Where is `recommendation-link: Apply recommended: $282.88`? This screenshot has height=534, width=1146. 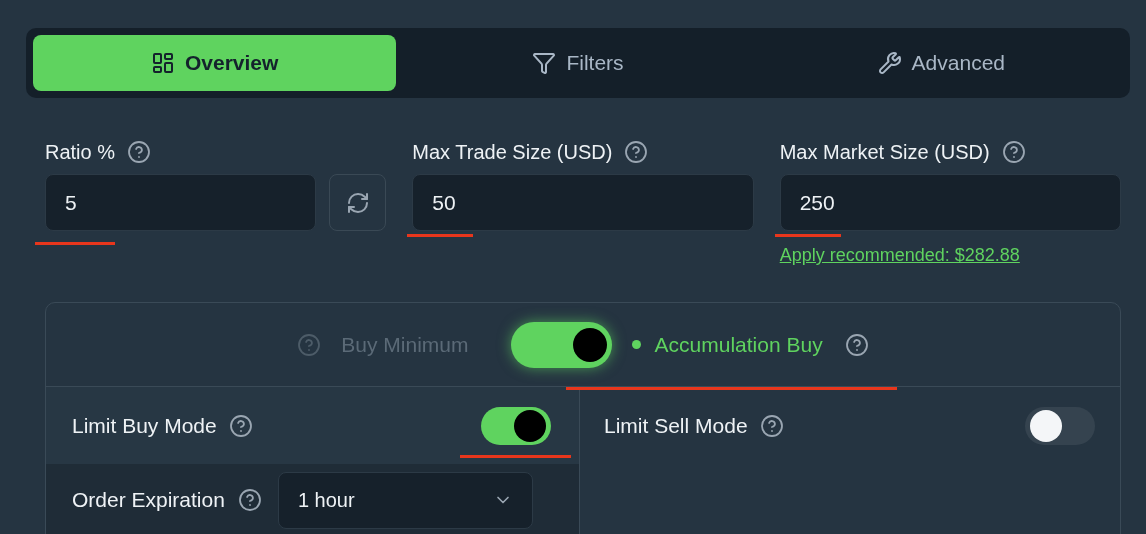
recommendation-link: Apply recommended: $282.88 is located at coordinates (899, 255).